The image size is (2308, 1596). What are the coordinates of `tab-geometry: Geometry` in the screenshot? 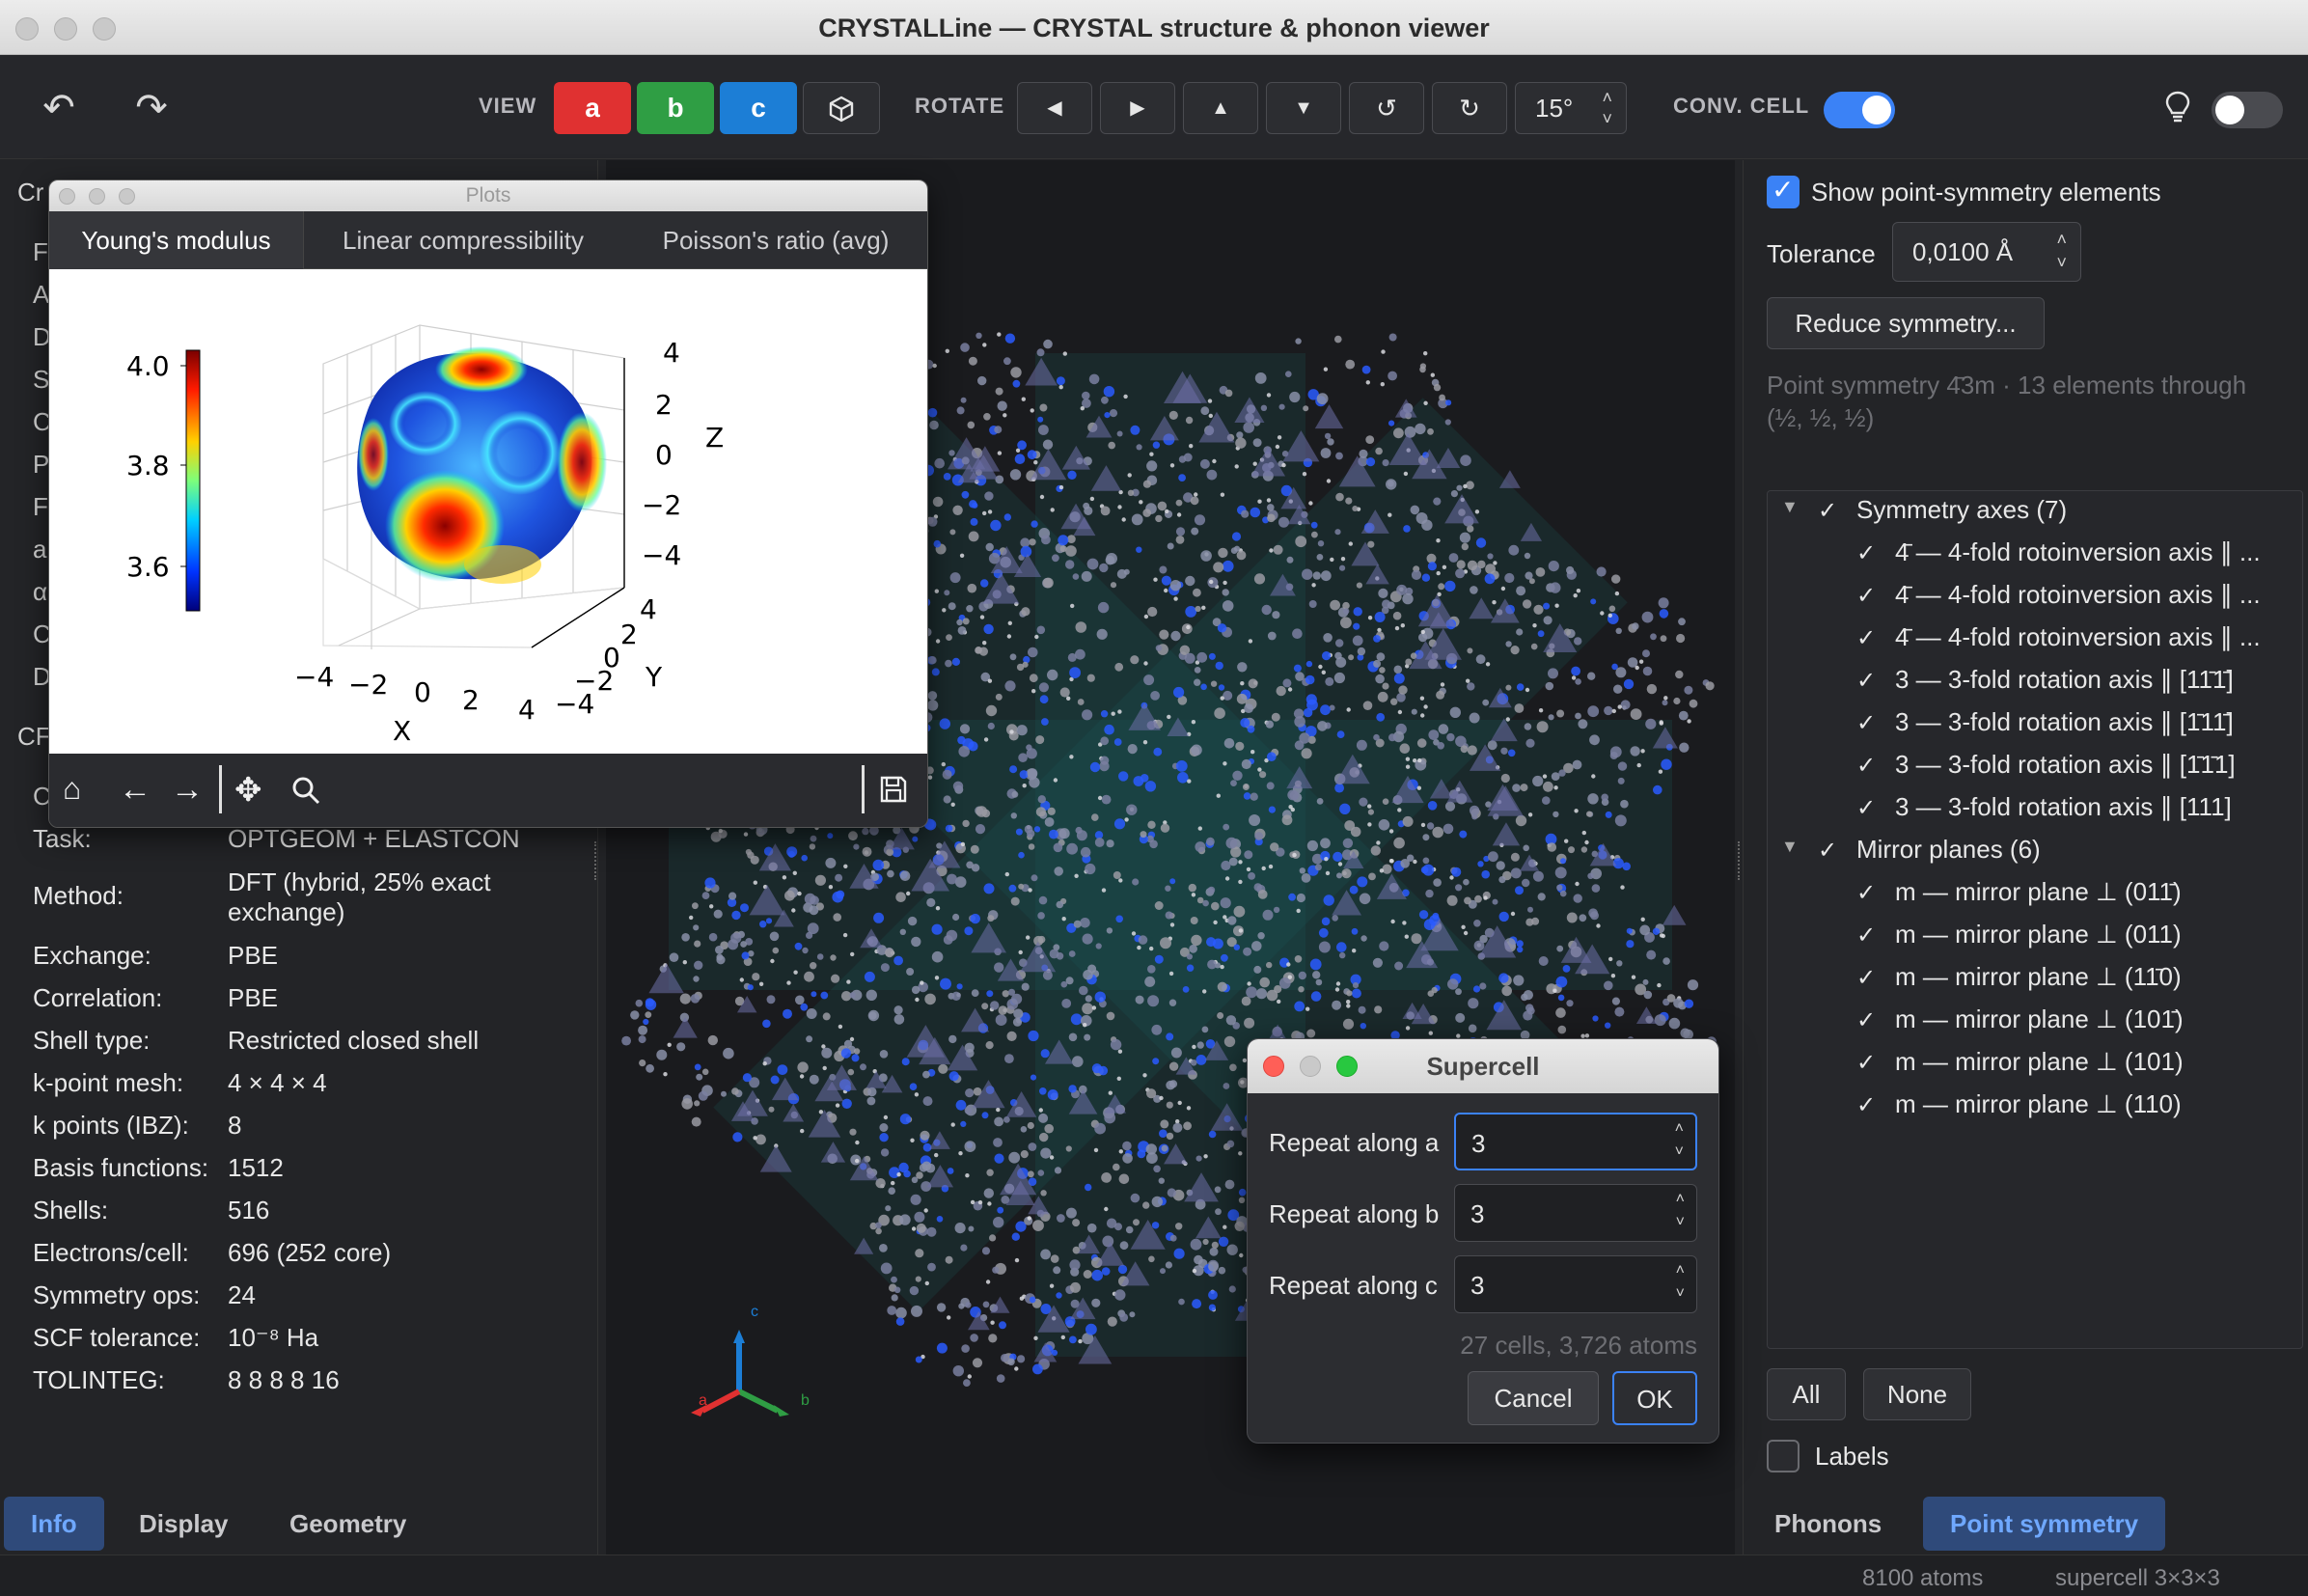 It's located at (347, 1524).